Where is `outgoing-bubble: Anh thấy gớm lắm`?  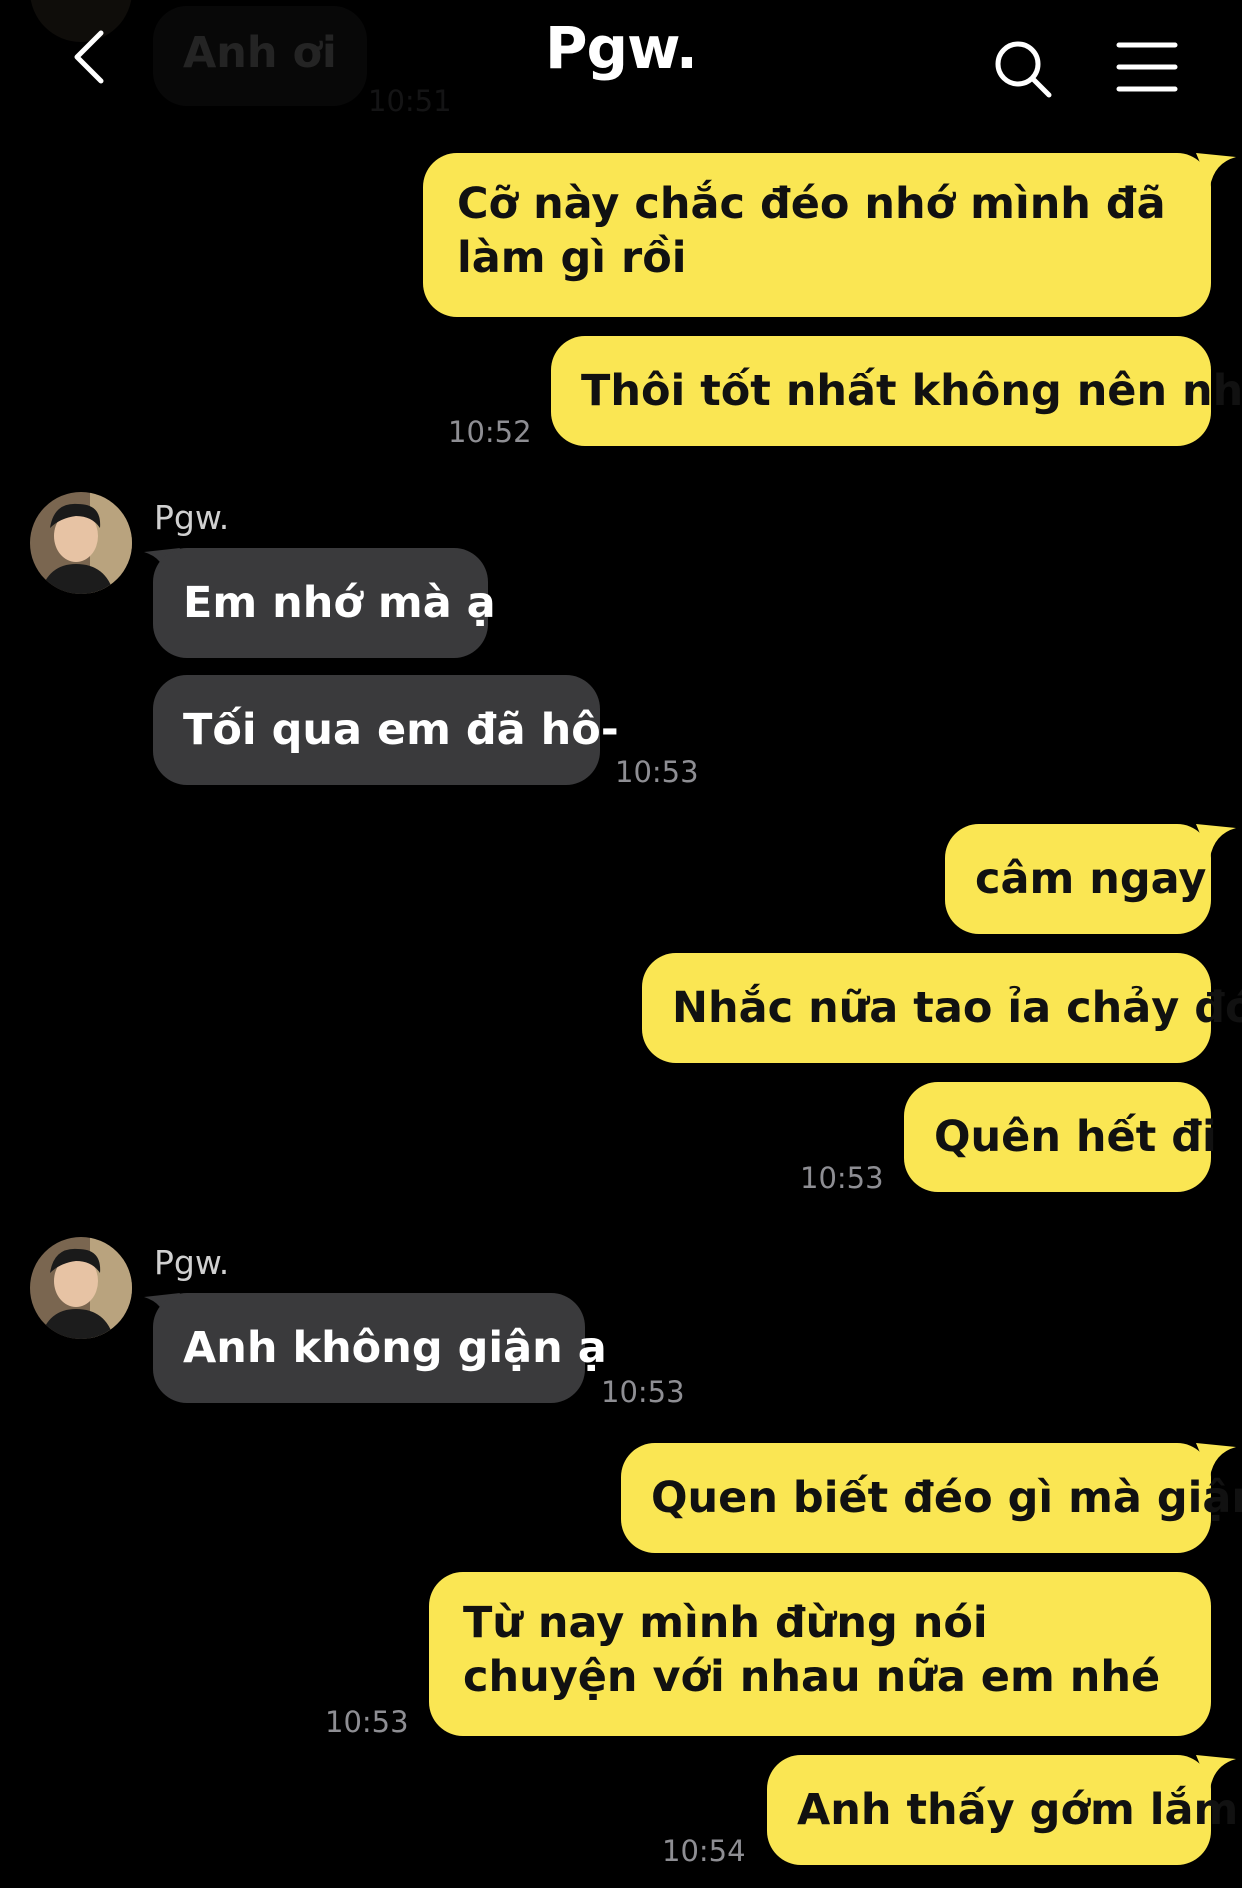 outgoing-bubble: Anh thấy gớm lắm is located at coordinates (1002, 1810).